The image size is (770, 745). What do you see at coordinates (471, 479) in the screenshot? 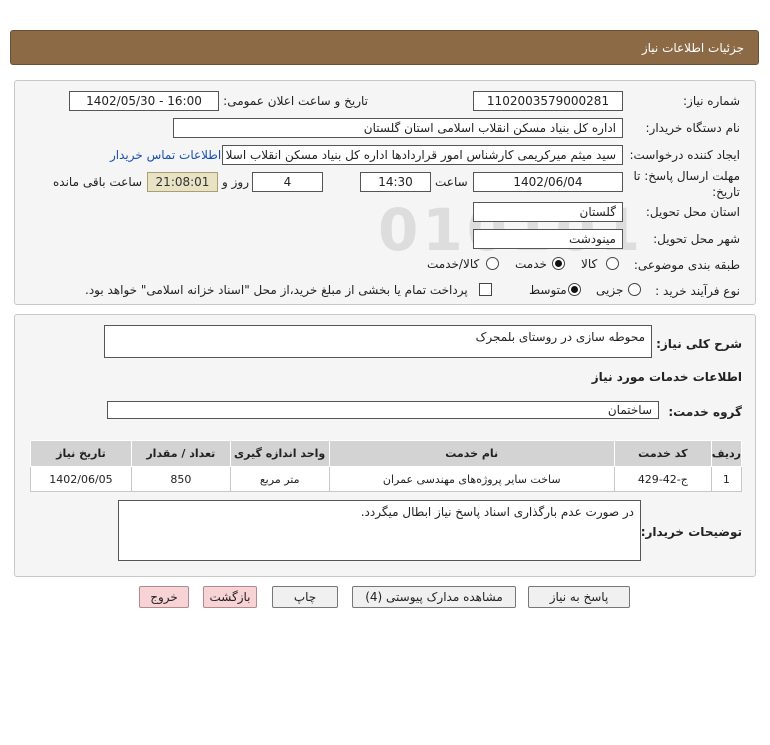
I see `cell-name: ساخت سایر پروژه‌های مهندسی عمران` at bounding box center [471, 479].